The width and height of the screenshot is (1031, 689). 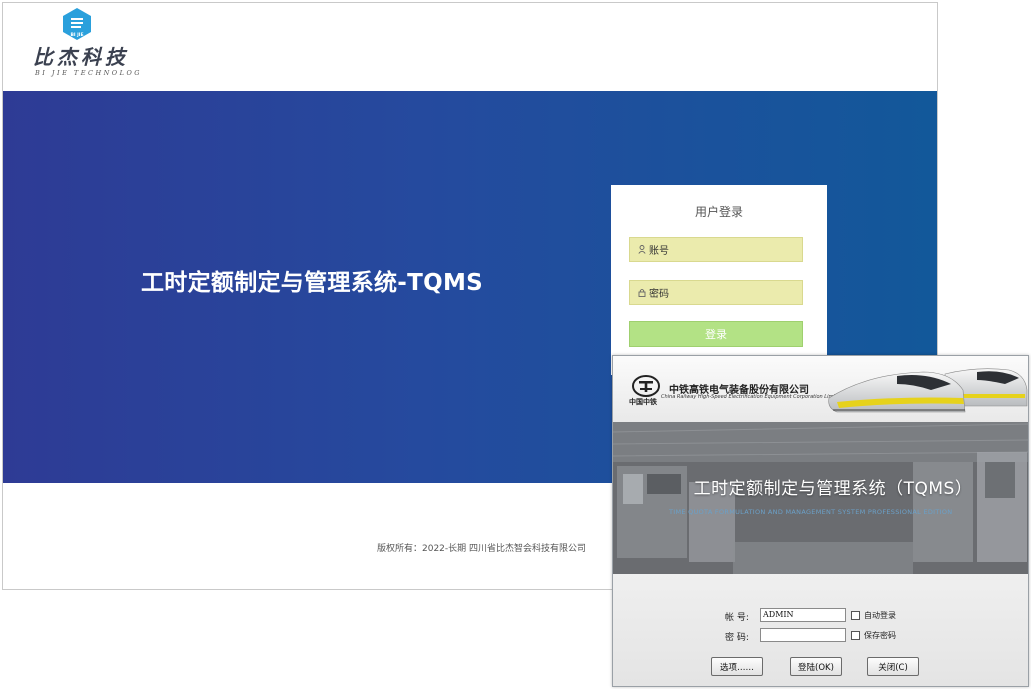 I want to click on login-card: 用户登录 账号 密码 登录, so click(x=719, y=280).